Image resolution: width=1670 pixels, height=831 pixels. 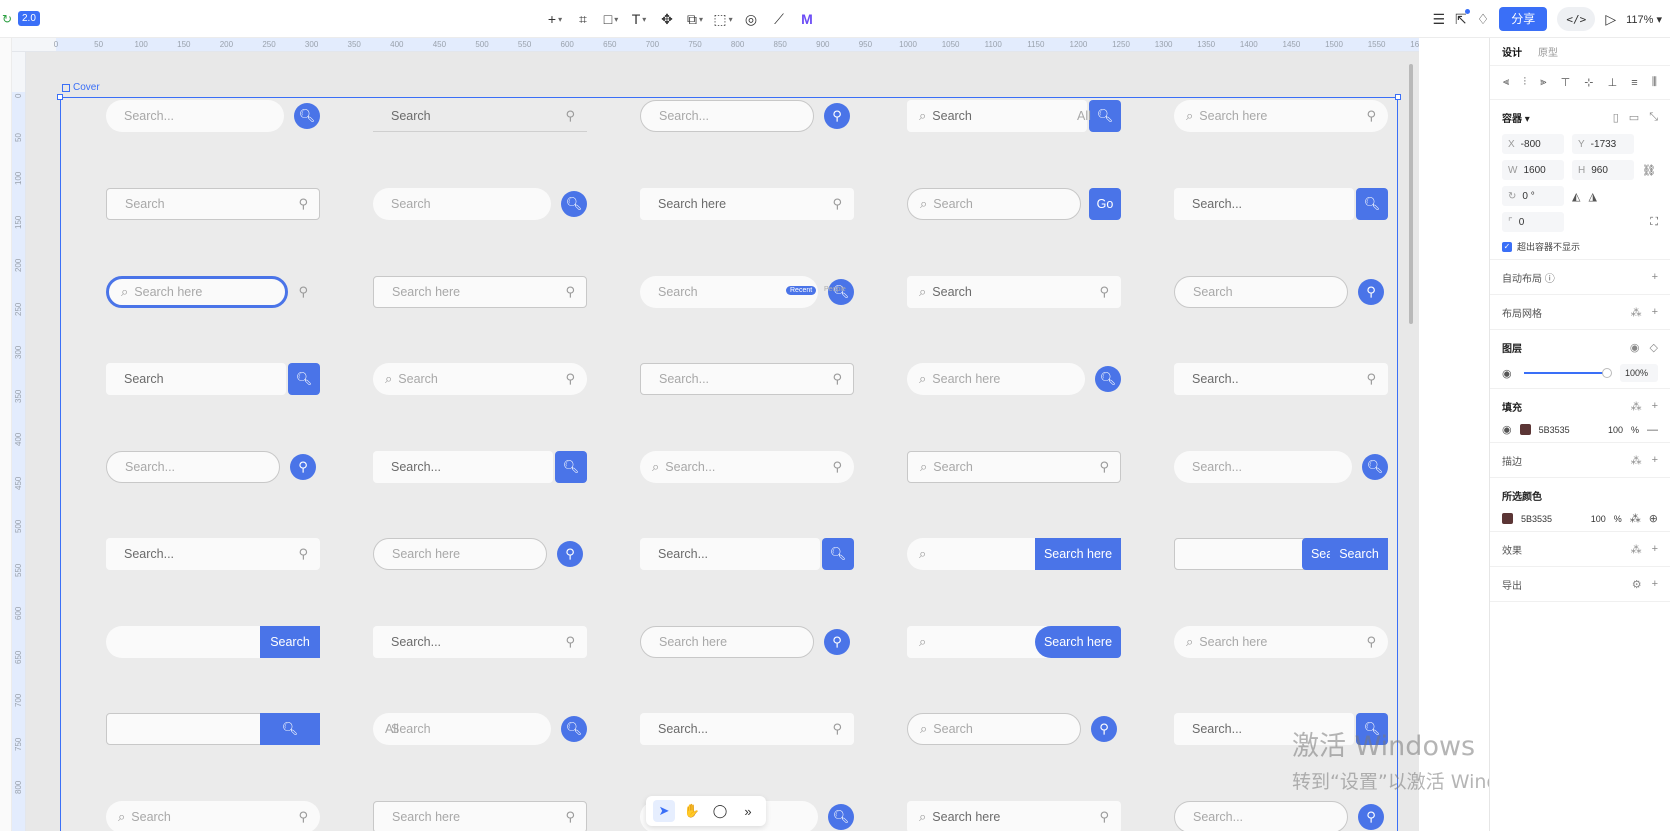 What do you see at coordinates (1652, 430) in the screenshot?
I see `remove-icon: —` at bounding box center [1652, 430].